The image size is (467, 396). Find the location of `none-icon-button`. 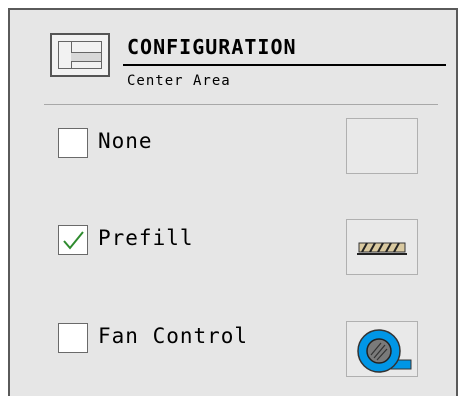

none-icon-button is located at coordinates (382, 146).